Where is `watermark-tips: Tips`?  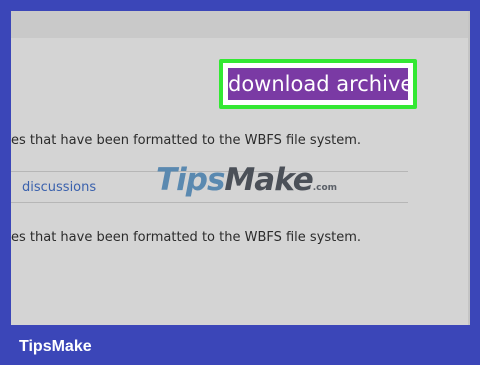 watermark-tips: Tips is located at coordinates (190, 180).